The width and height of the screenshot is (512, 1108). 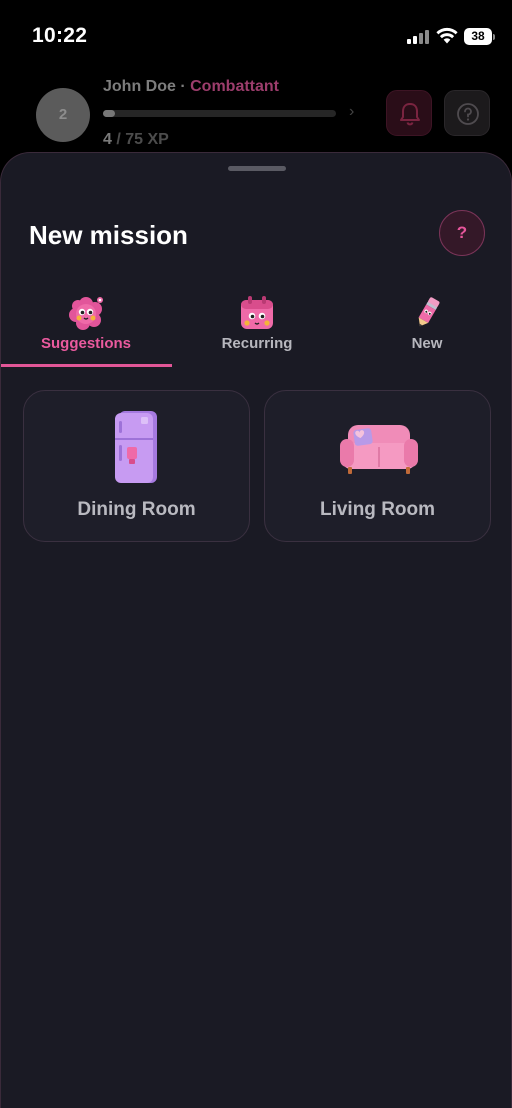 I want to click on avatar: 2, so click(x=63, y=115).